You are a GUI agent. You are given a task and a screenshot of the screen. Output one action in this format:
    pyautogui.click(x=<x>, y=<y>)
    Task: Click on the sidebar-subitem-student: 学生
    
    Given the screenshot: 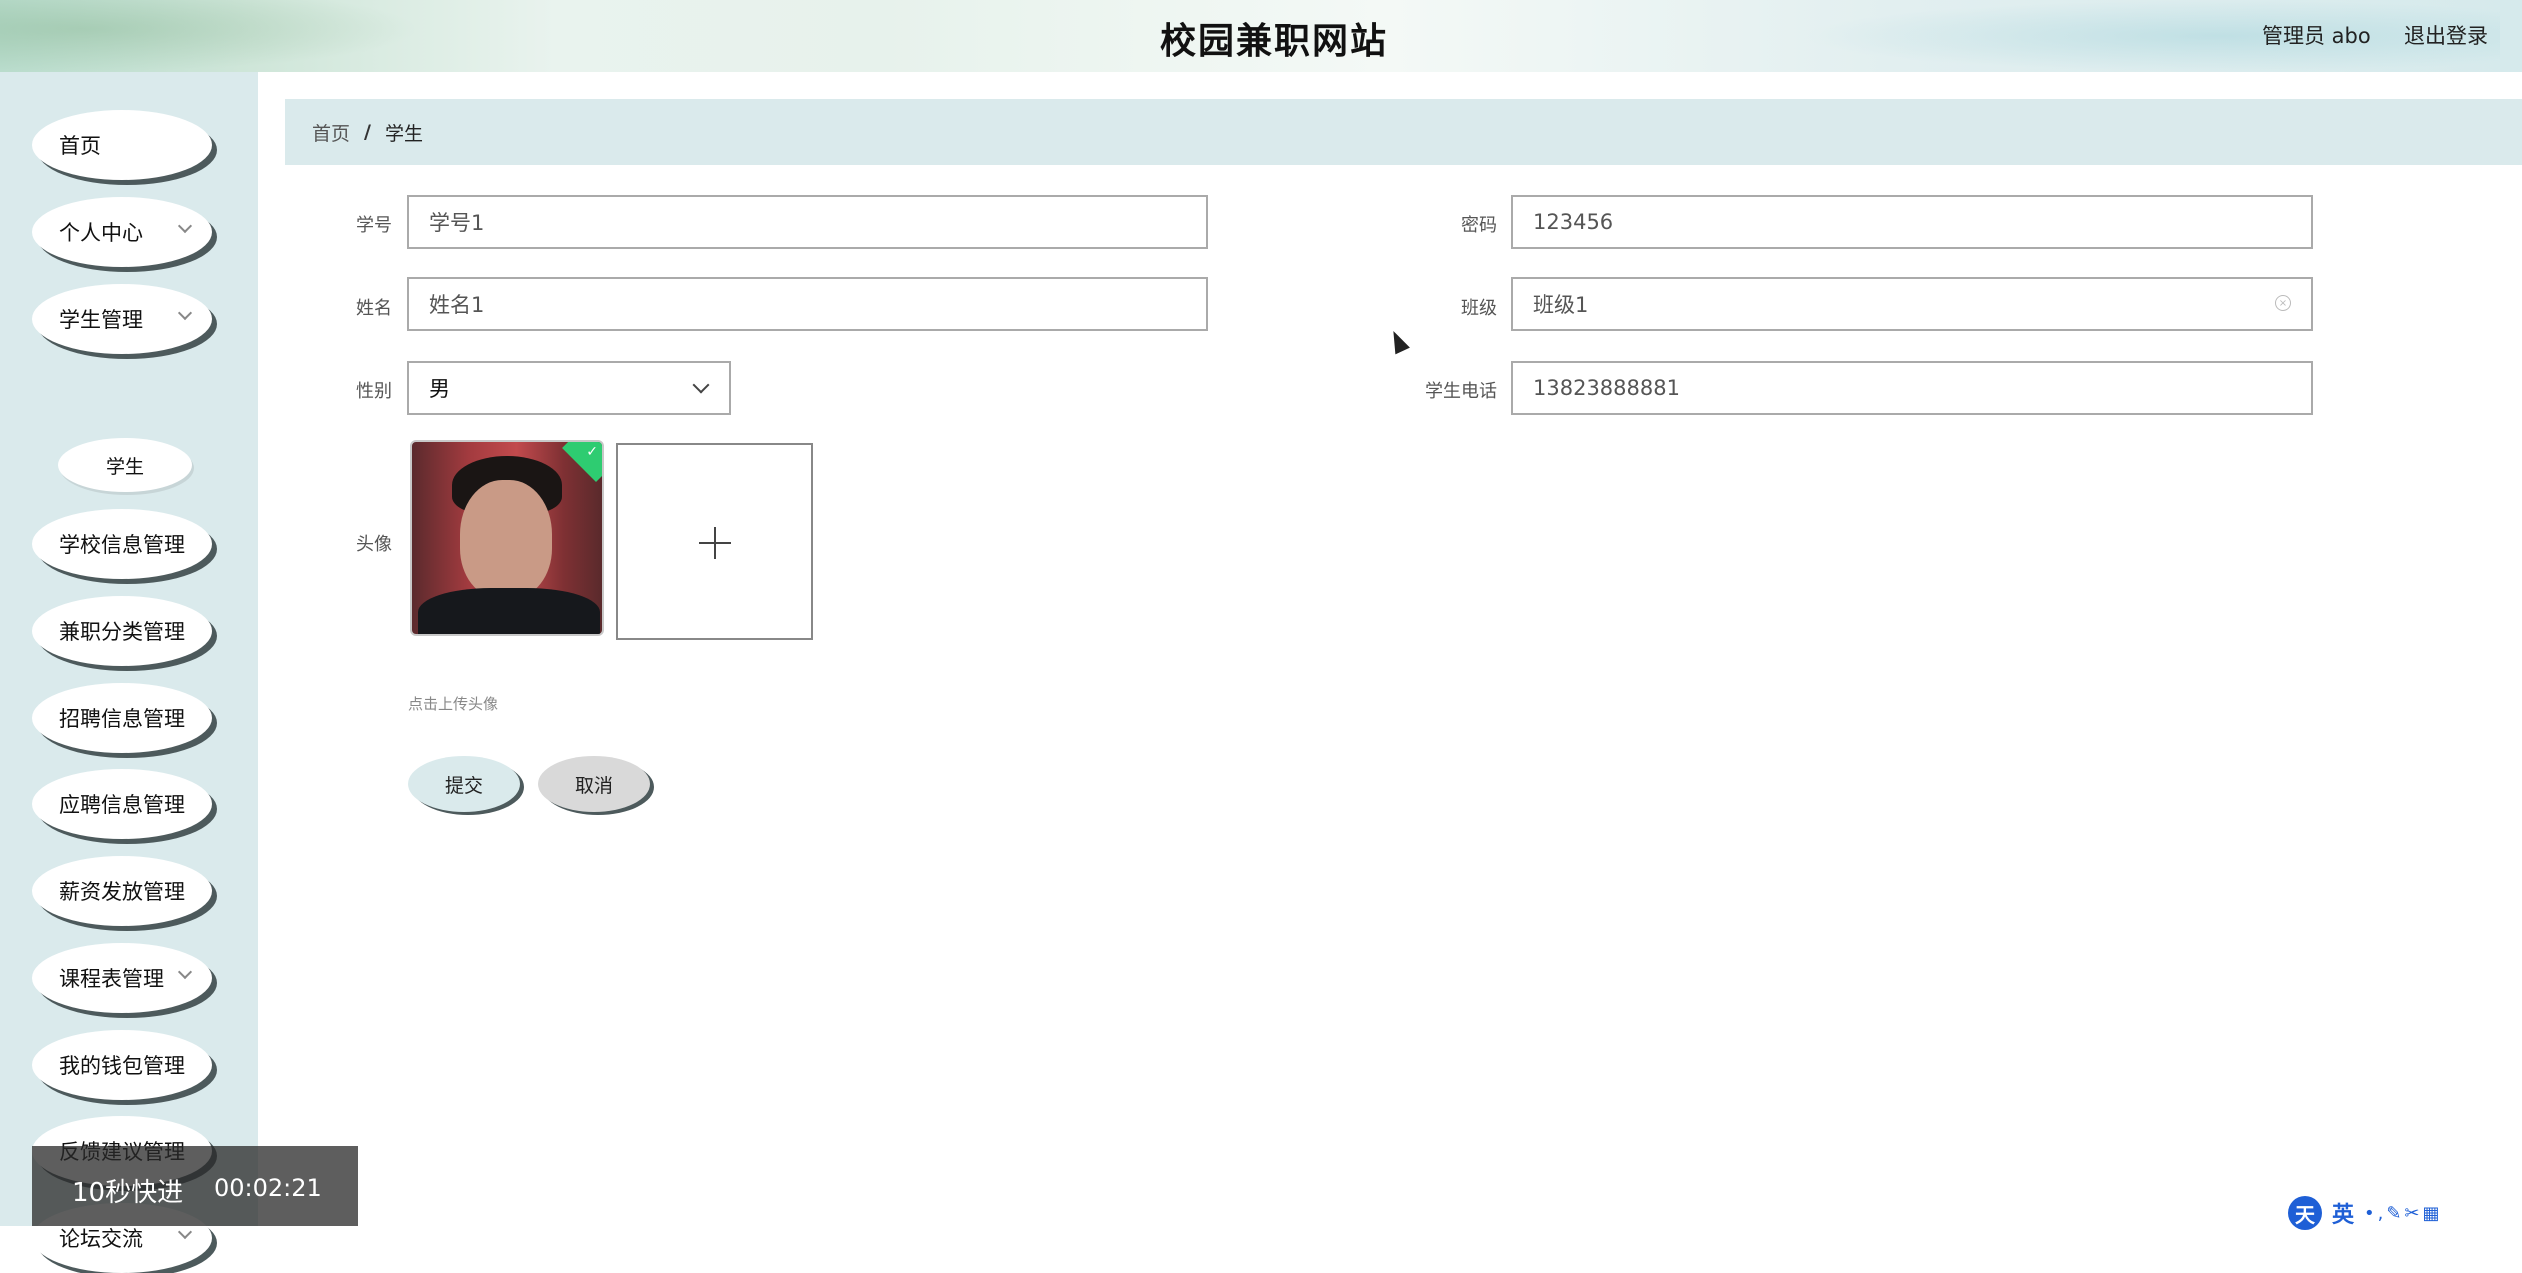 What is the action you would take?
    pyautogui.click(x=125, y=465)
    